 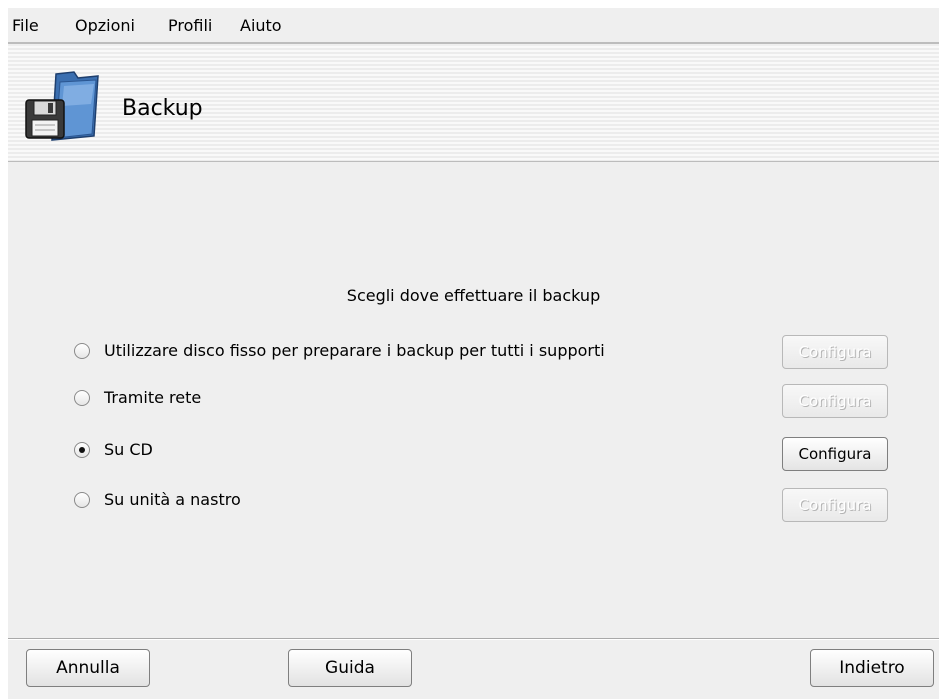 I want to click on menu-opzioni: Opzioni, so click(x=105, y=25).